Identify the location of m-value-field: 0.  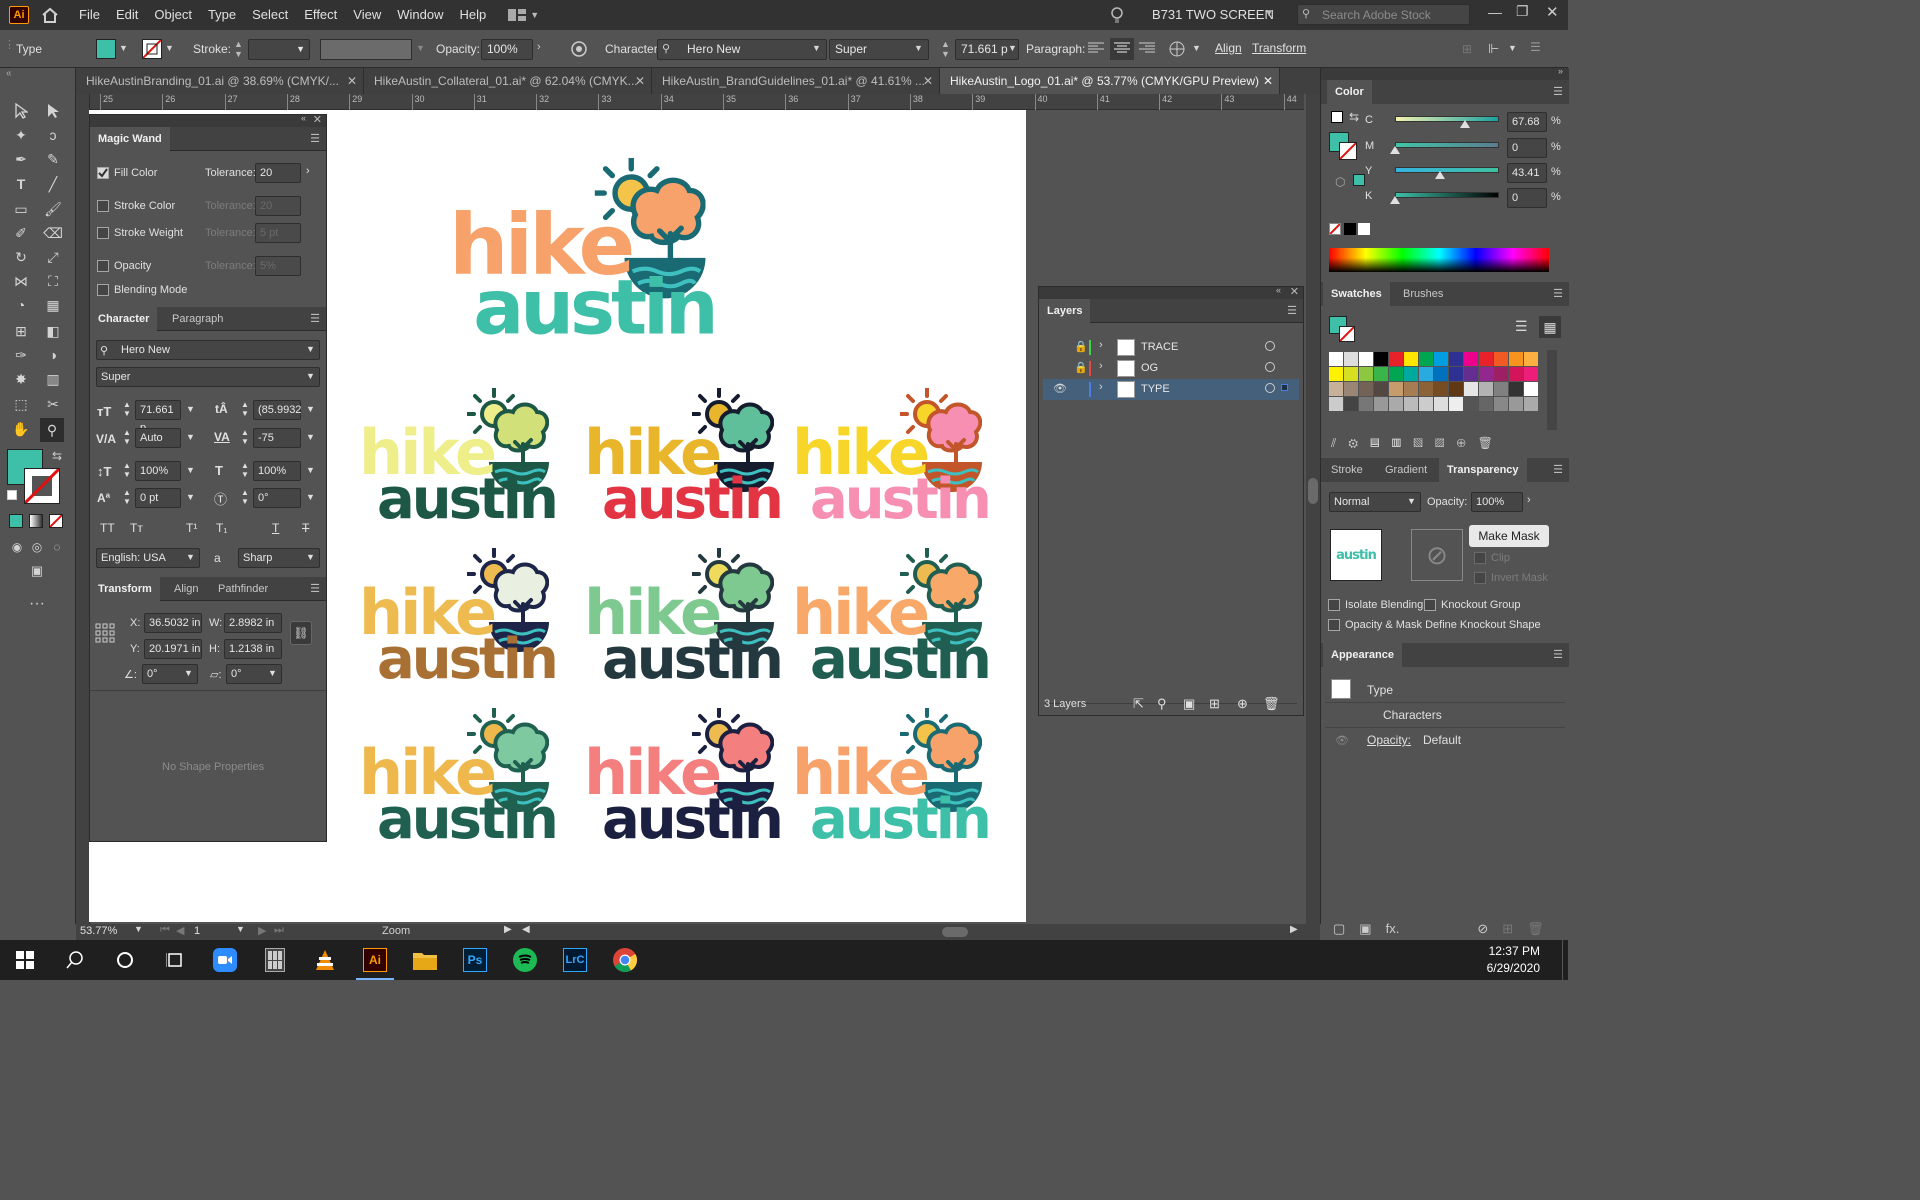
(1527, 148).